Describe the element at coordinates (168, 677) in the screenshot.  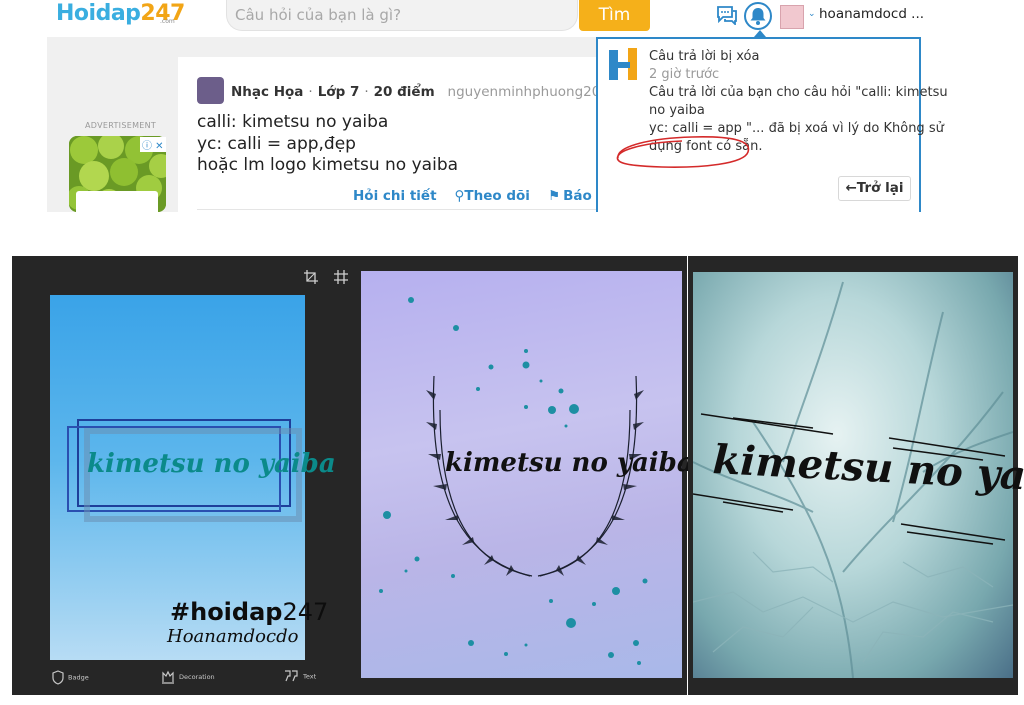
I see `decoration-icon` at that location.